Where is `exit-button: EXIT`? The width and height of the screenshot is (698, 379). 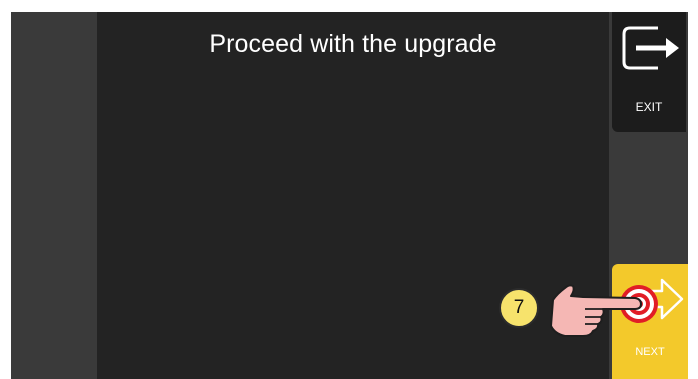 exit-button: EXIT is located at coordinates (649, 72).